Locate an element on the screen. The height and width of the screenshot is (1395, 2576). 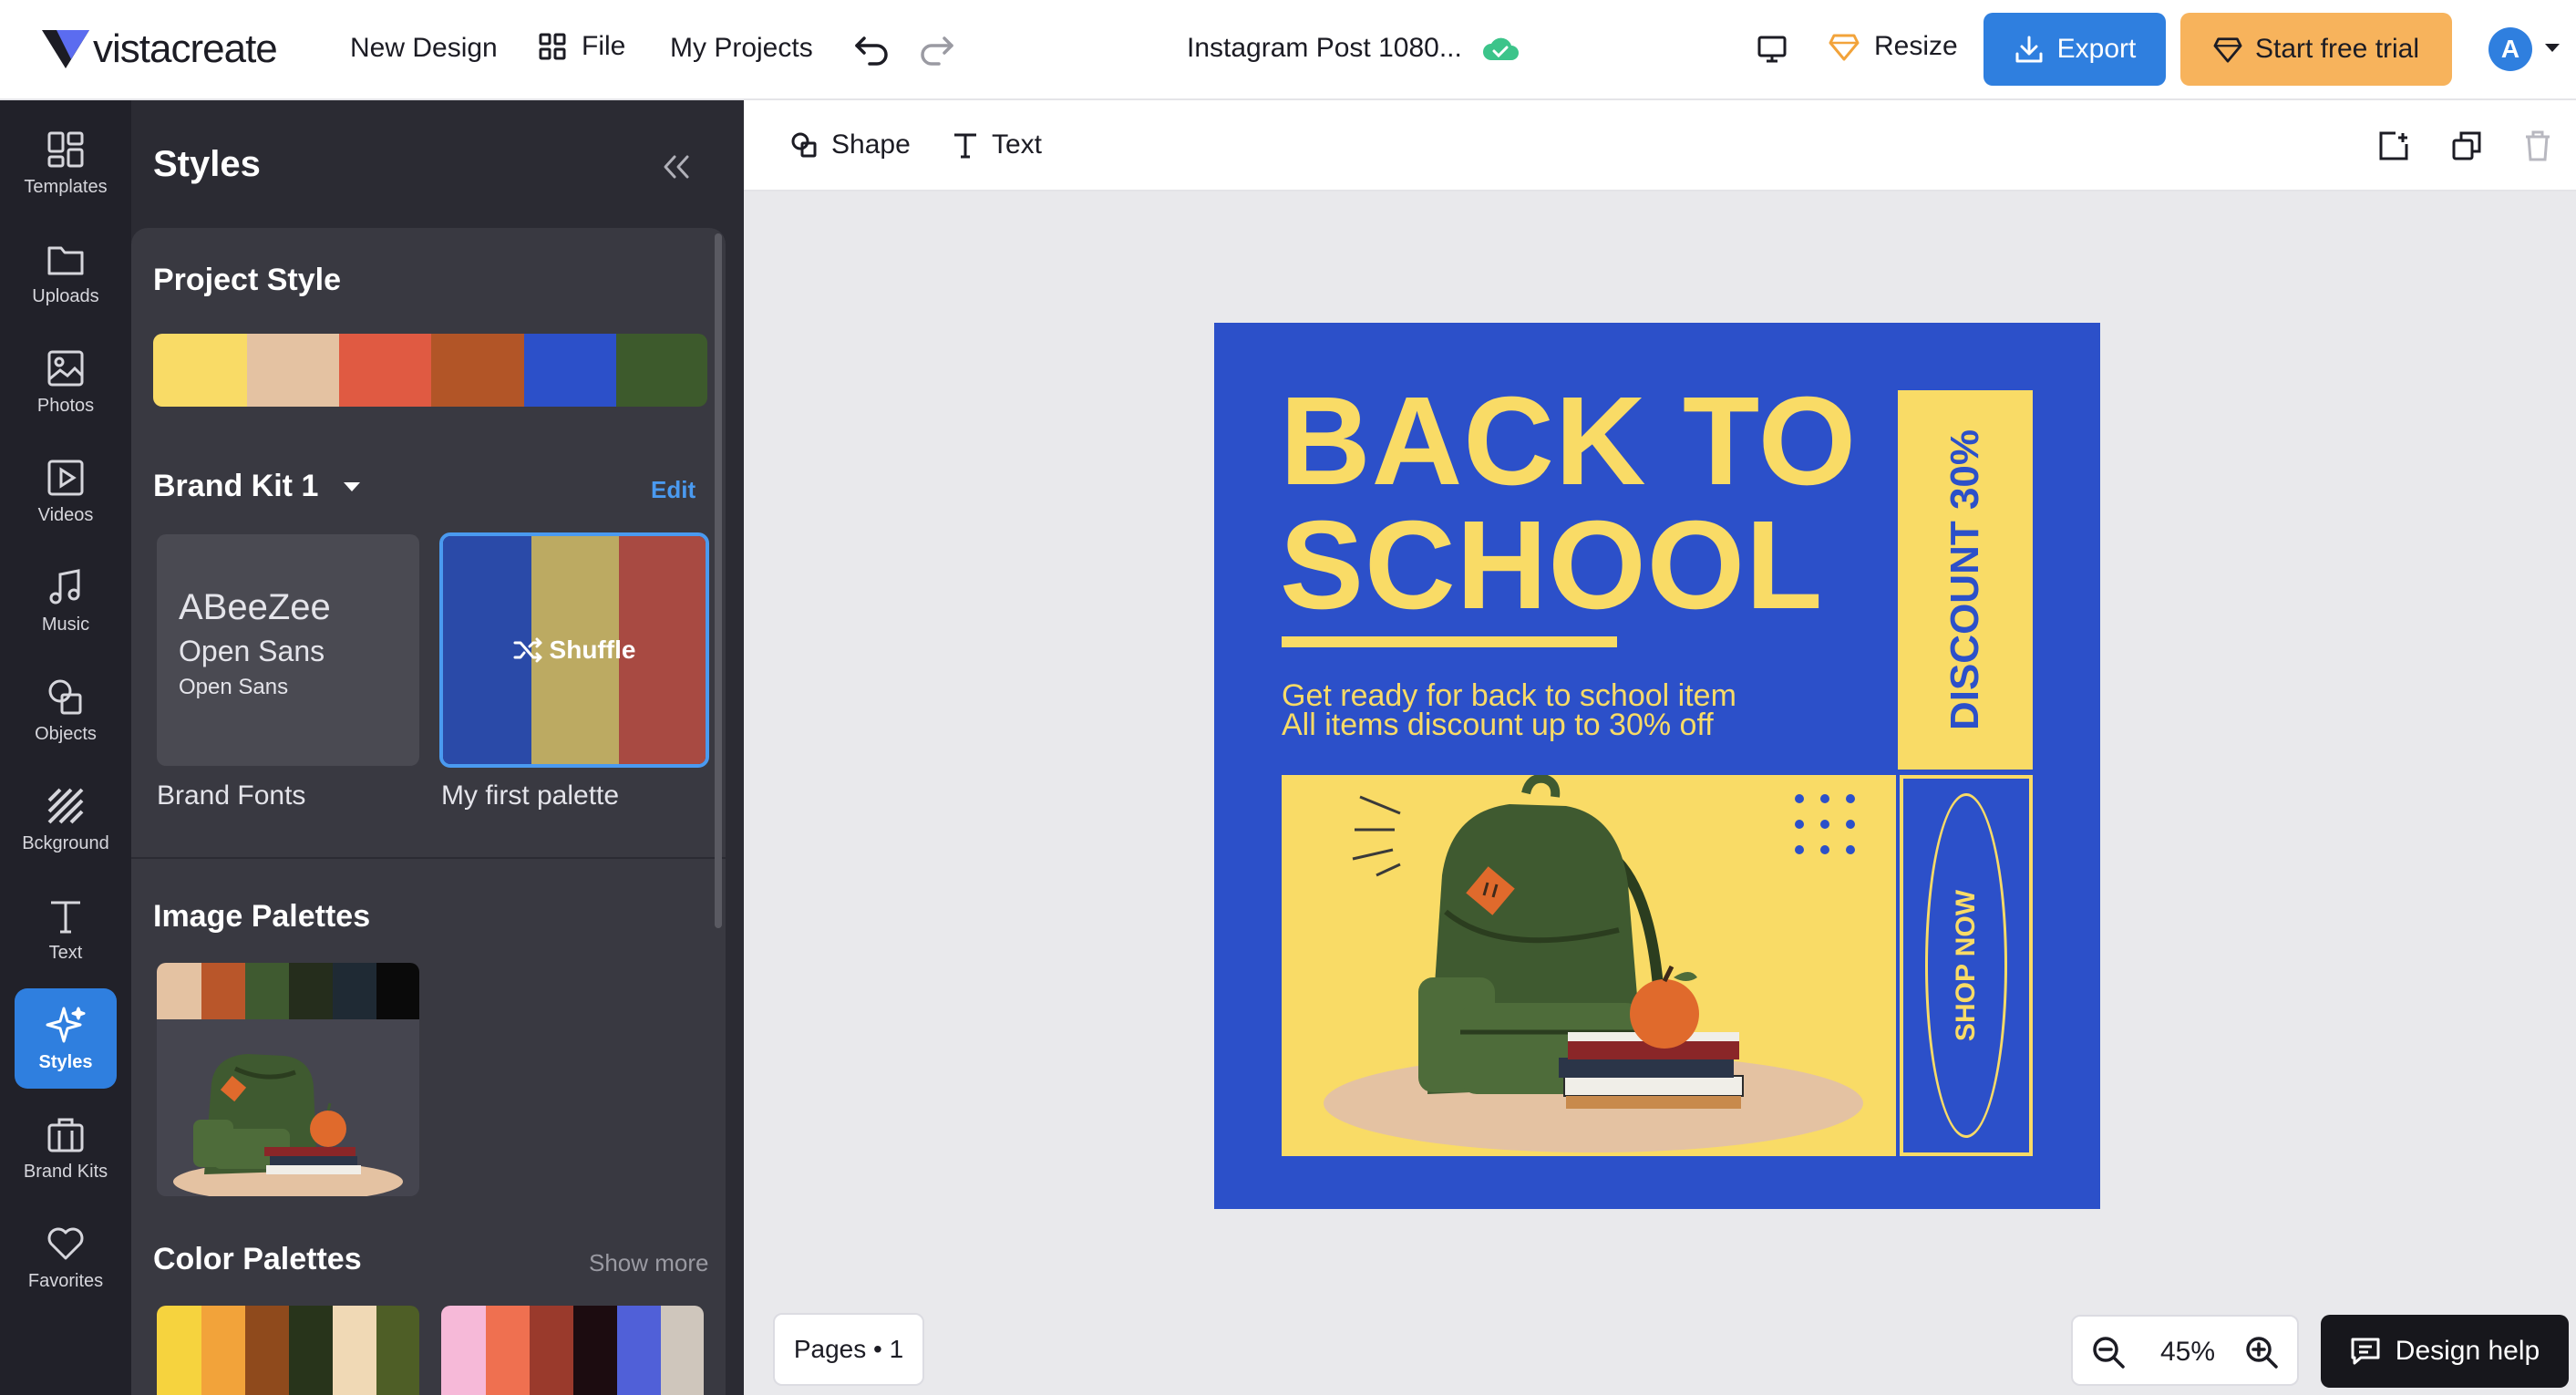
edit-brand-kit-link: Edit is located at coordinates (673, 490).